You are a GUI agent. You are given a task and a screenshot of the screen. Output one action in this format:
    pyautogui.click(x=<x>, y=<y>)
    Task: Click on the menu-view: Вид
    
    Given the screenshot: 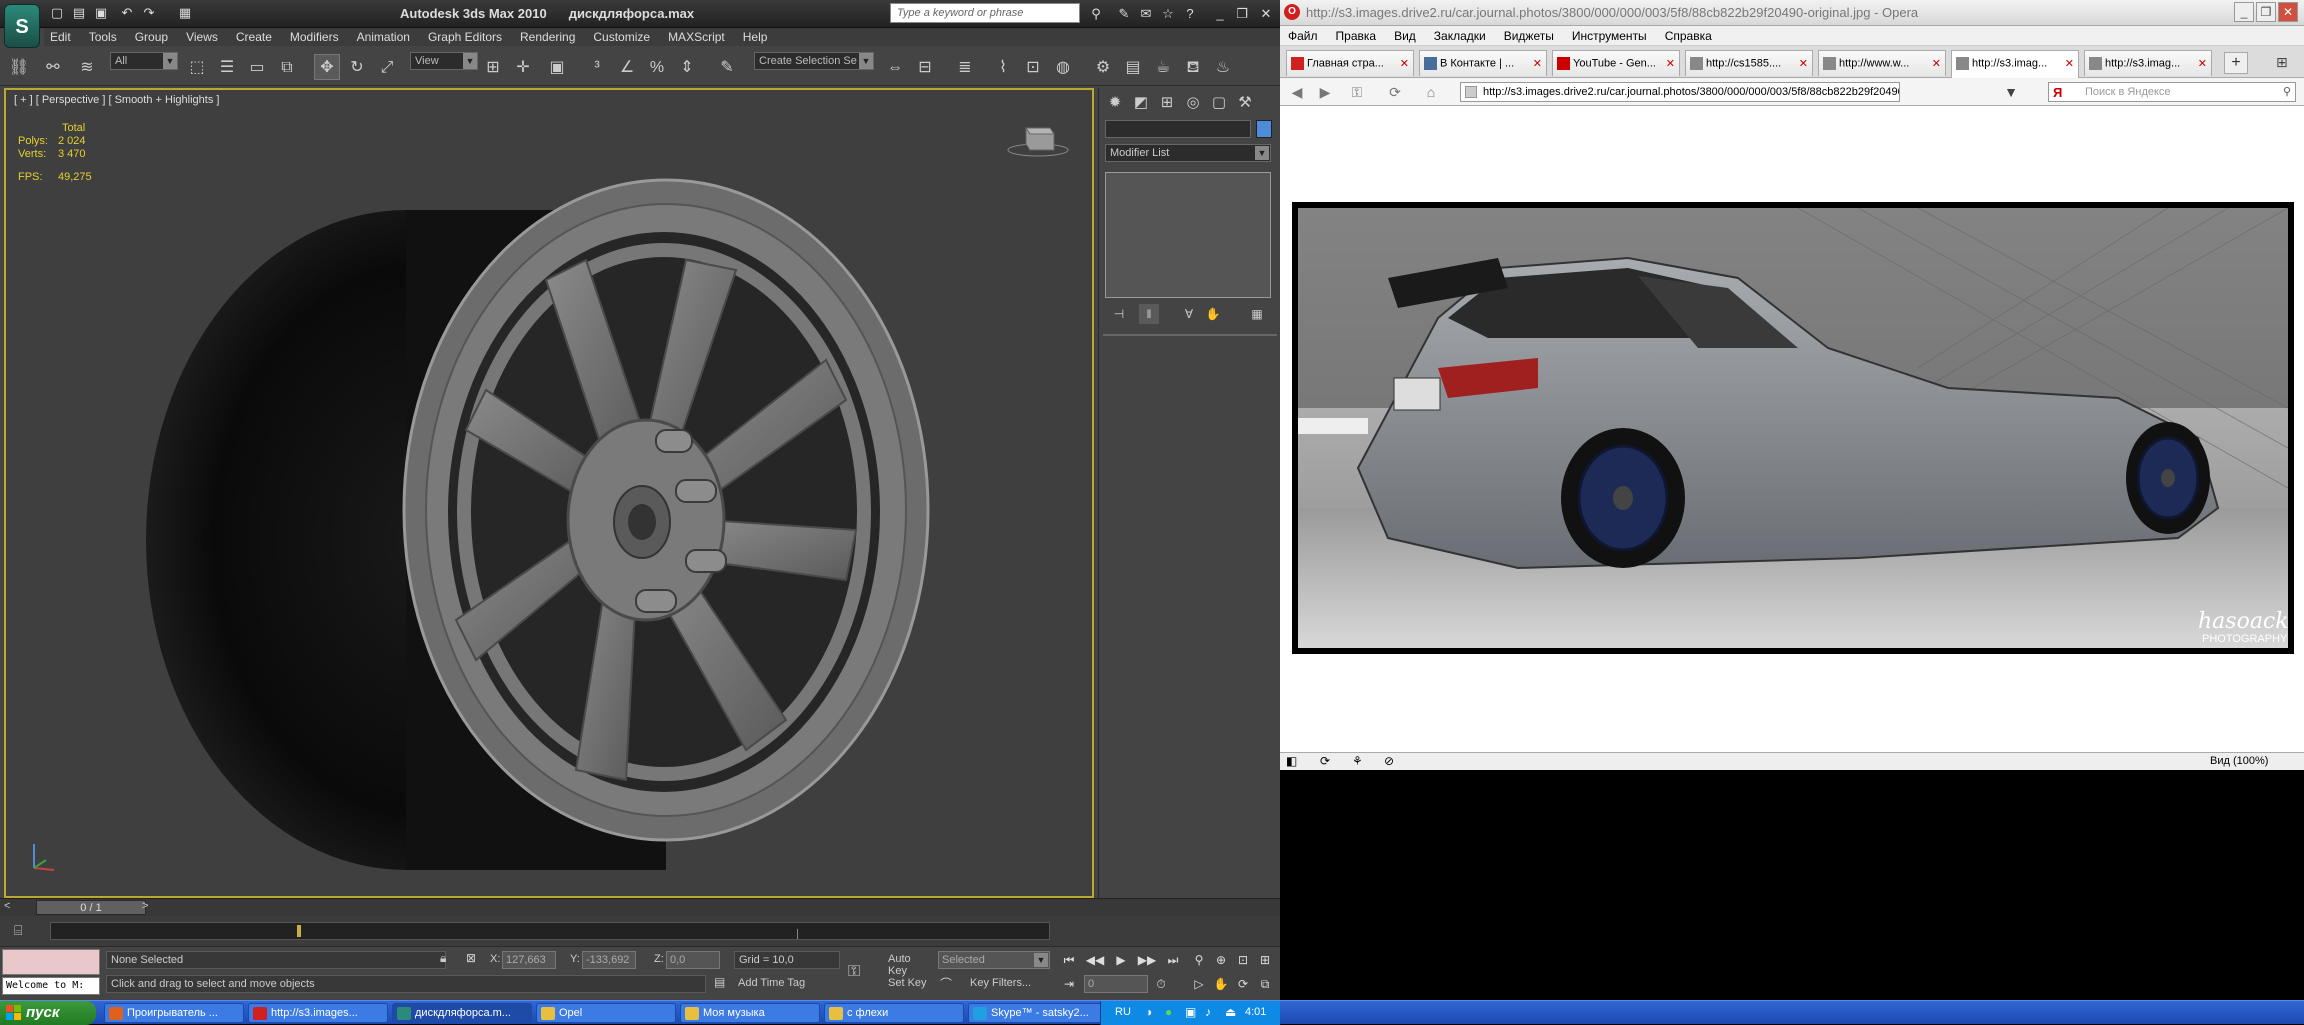 What is the action you would take?
    pyautogui.click(x=1405, y=36)
    